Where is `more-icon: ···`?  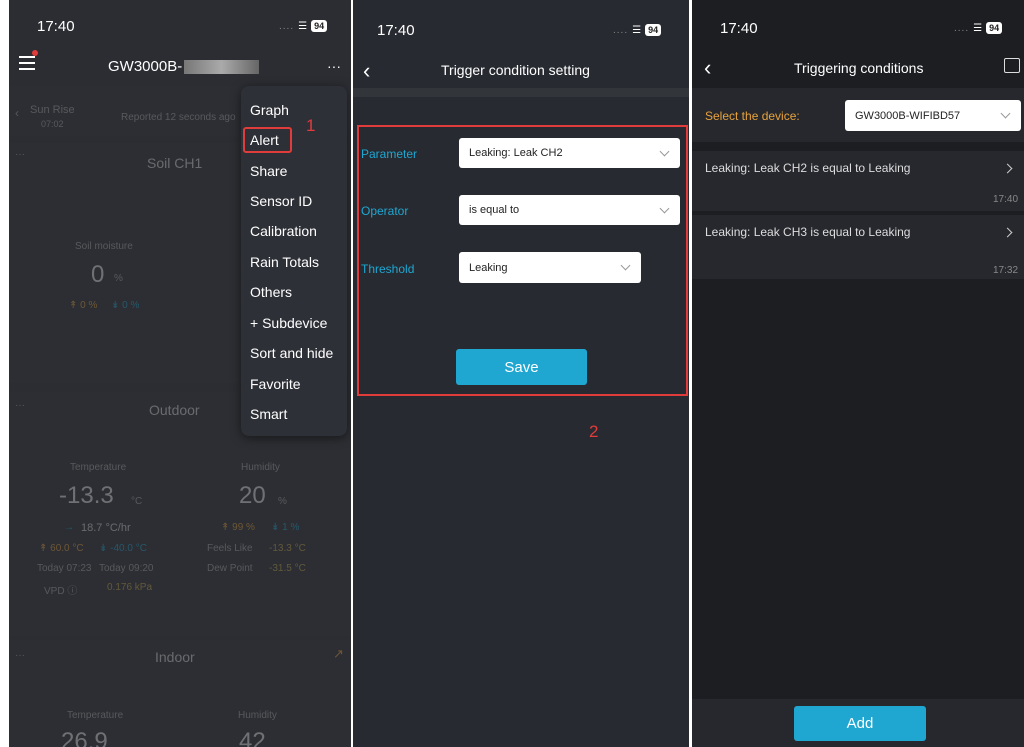 more-icon: ··· is located at coordinates (334, 66).